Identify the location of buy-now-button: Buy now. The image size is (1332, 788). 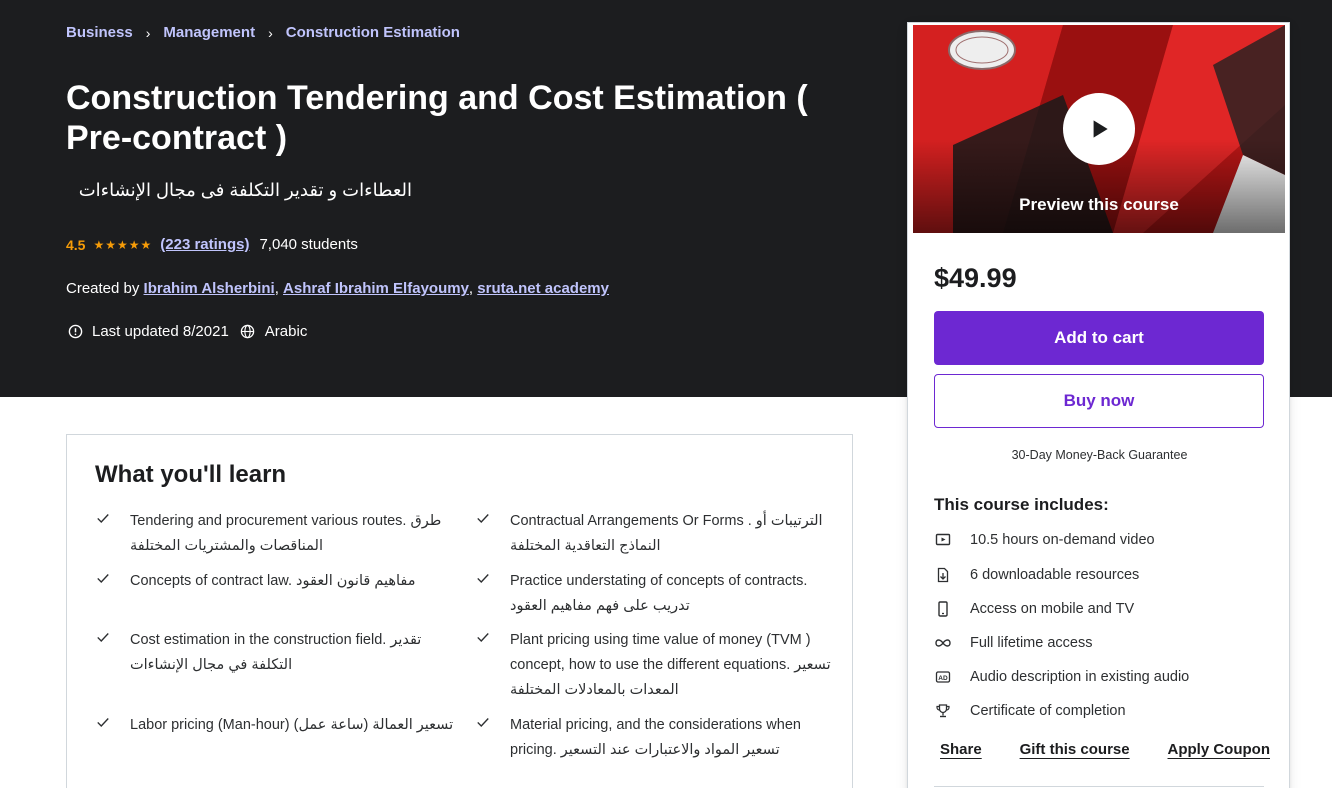
(1099, 401).